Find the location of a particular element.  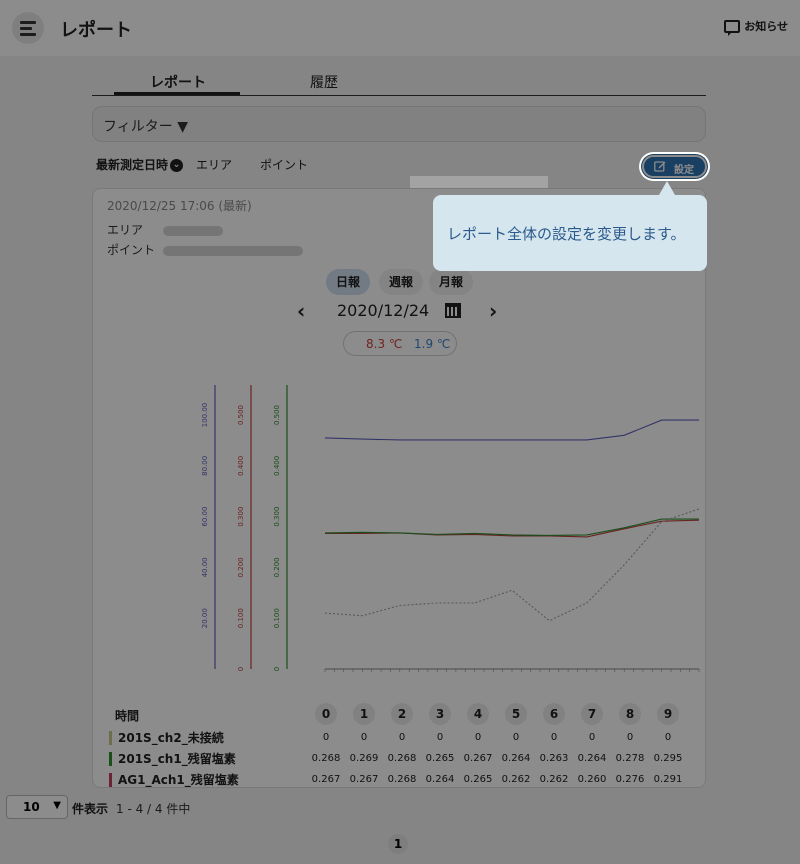

settings-highlight-ring is located at coordinates (674, 166).